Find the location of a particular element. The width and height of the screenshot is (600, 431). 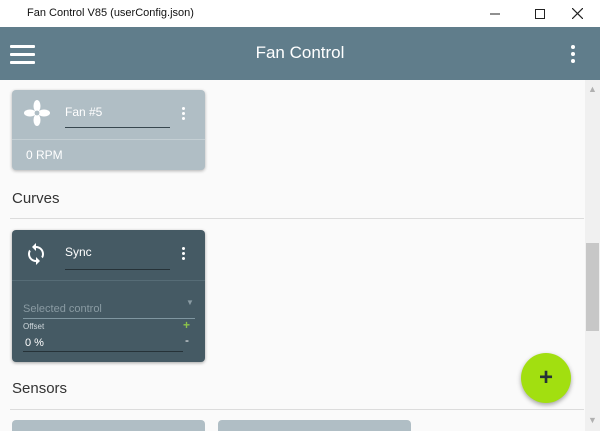

offset-increase-button: + is located at coordinates (186, 325).